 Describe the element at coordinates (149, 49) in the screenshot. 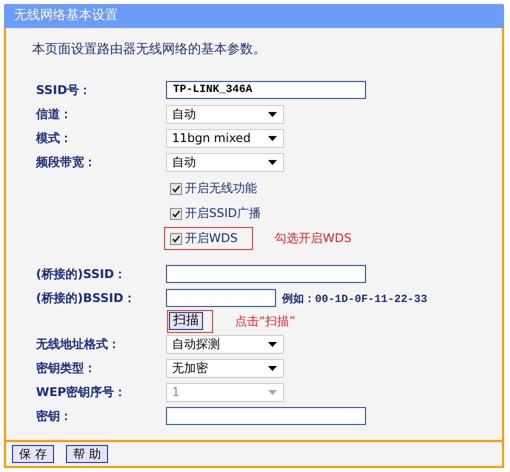

I see `description-text: 本页面设置路由器无线网络的基本参数。` at that location.